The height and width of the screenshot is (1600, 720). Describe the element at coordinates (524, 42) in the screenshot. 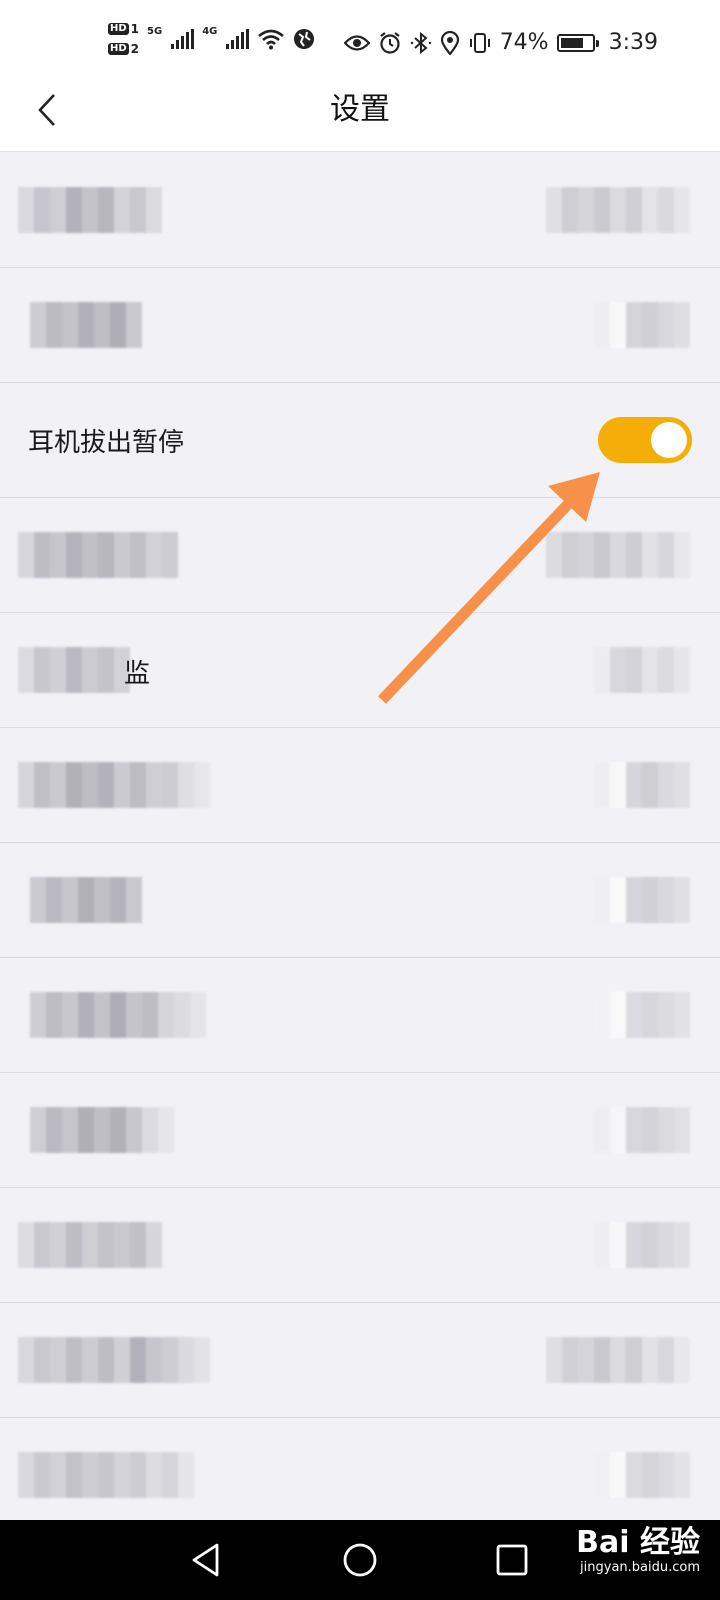

I see `battery-percent: 74%` at that location.